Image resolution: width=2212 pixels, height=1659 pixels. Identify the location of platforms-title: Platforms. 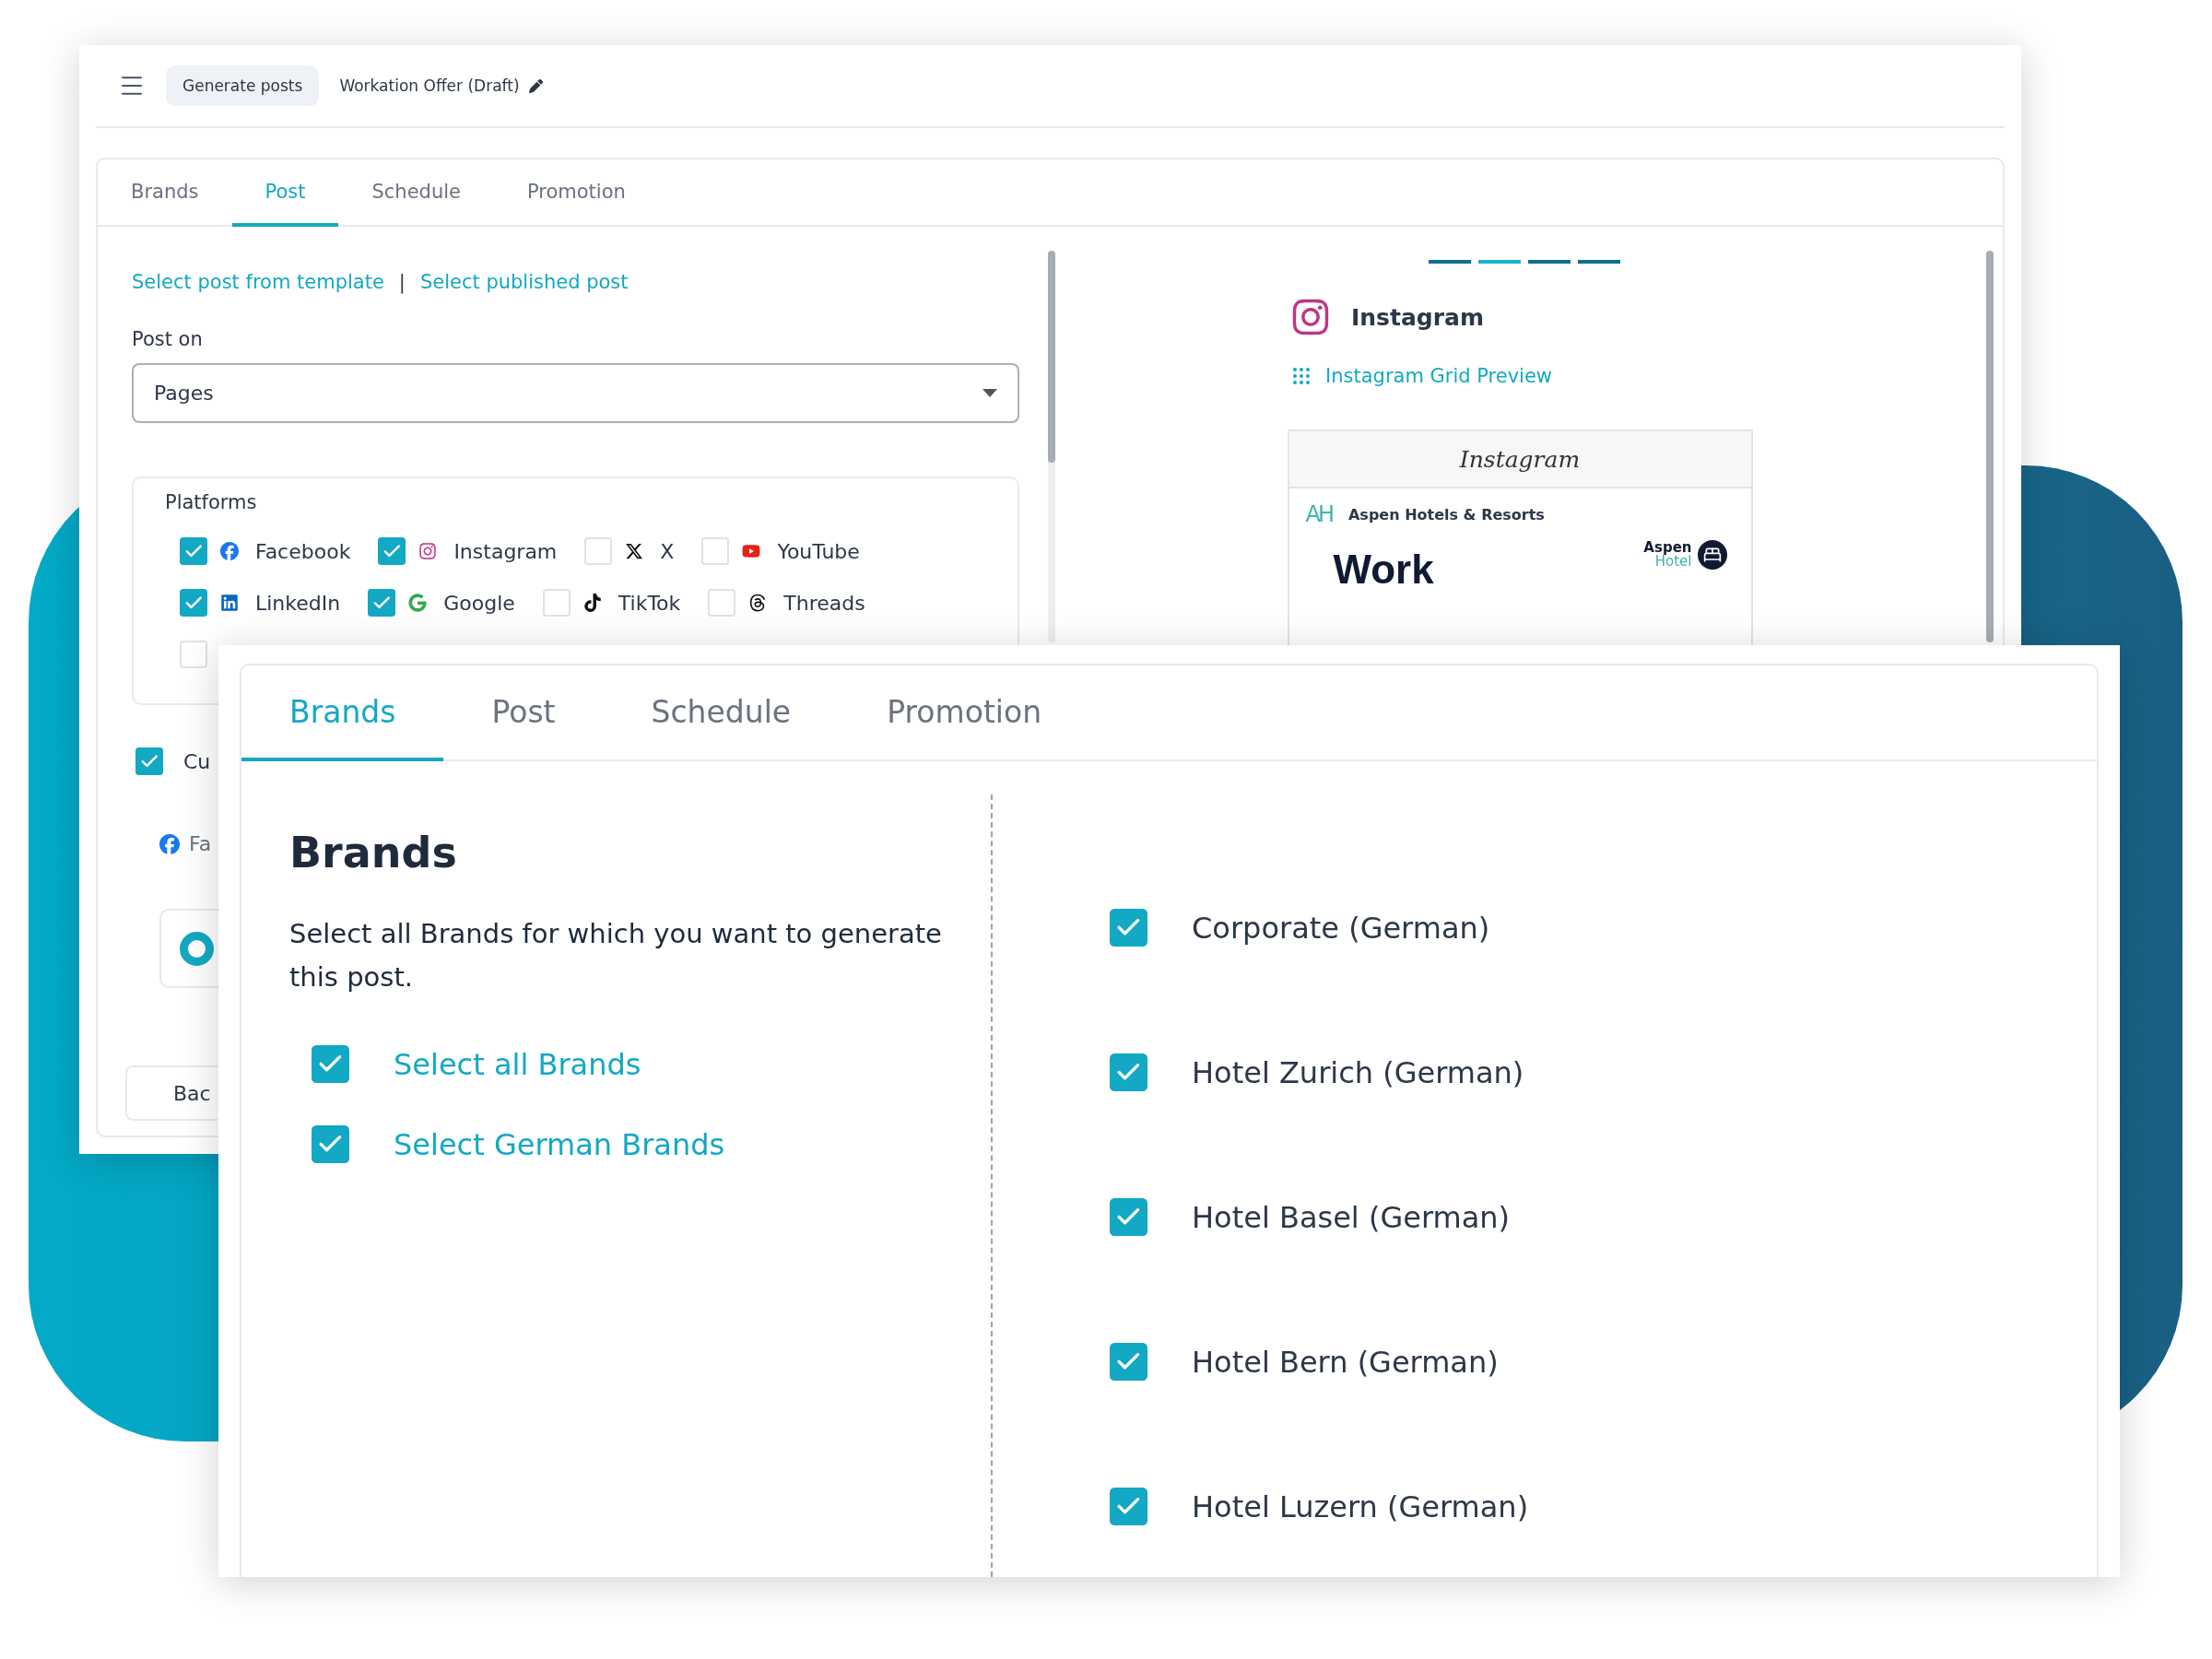
(211, 502).